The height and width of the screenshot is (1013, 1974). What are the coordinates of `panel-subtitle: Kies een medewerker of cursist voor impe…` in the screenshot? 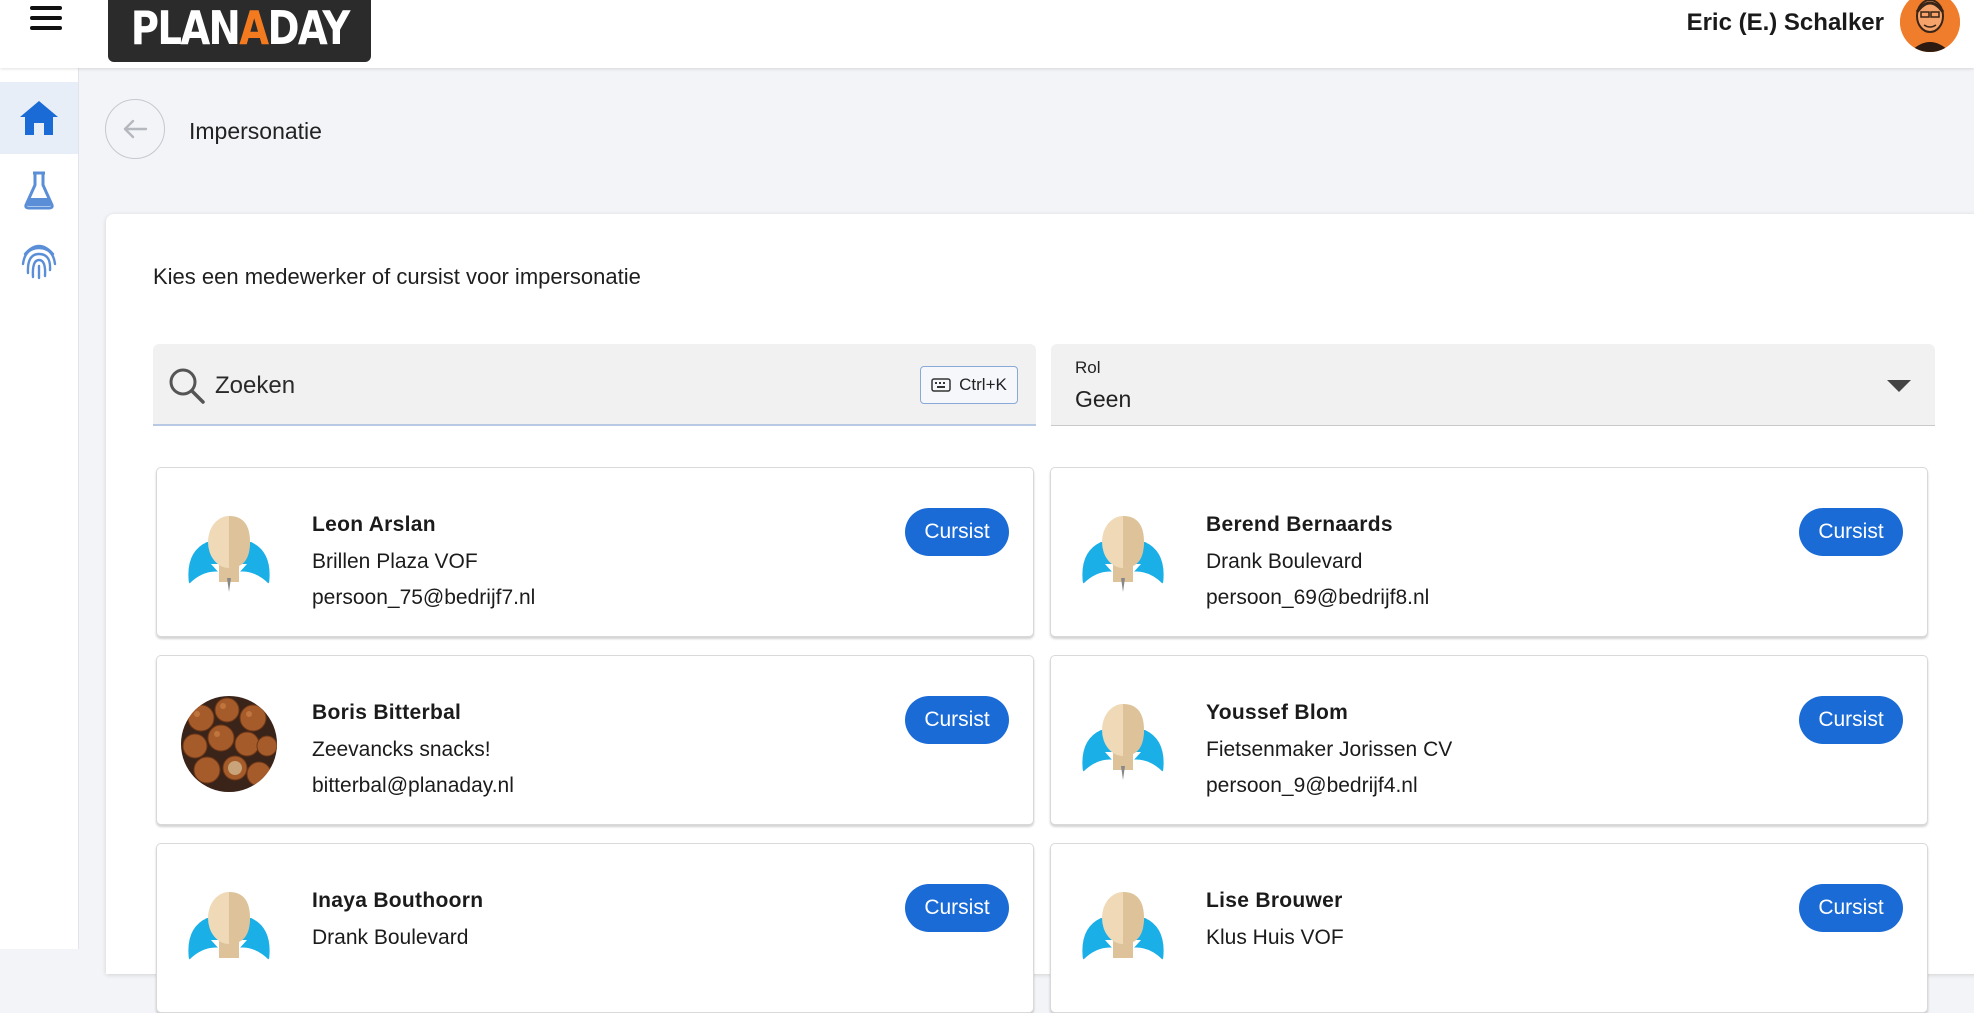 It's located at (397, 276).